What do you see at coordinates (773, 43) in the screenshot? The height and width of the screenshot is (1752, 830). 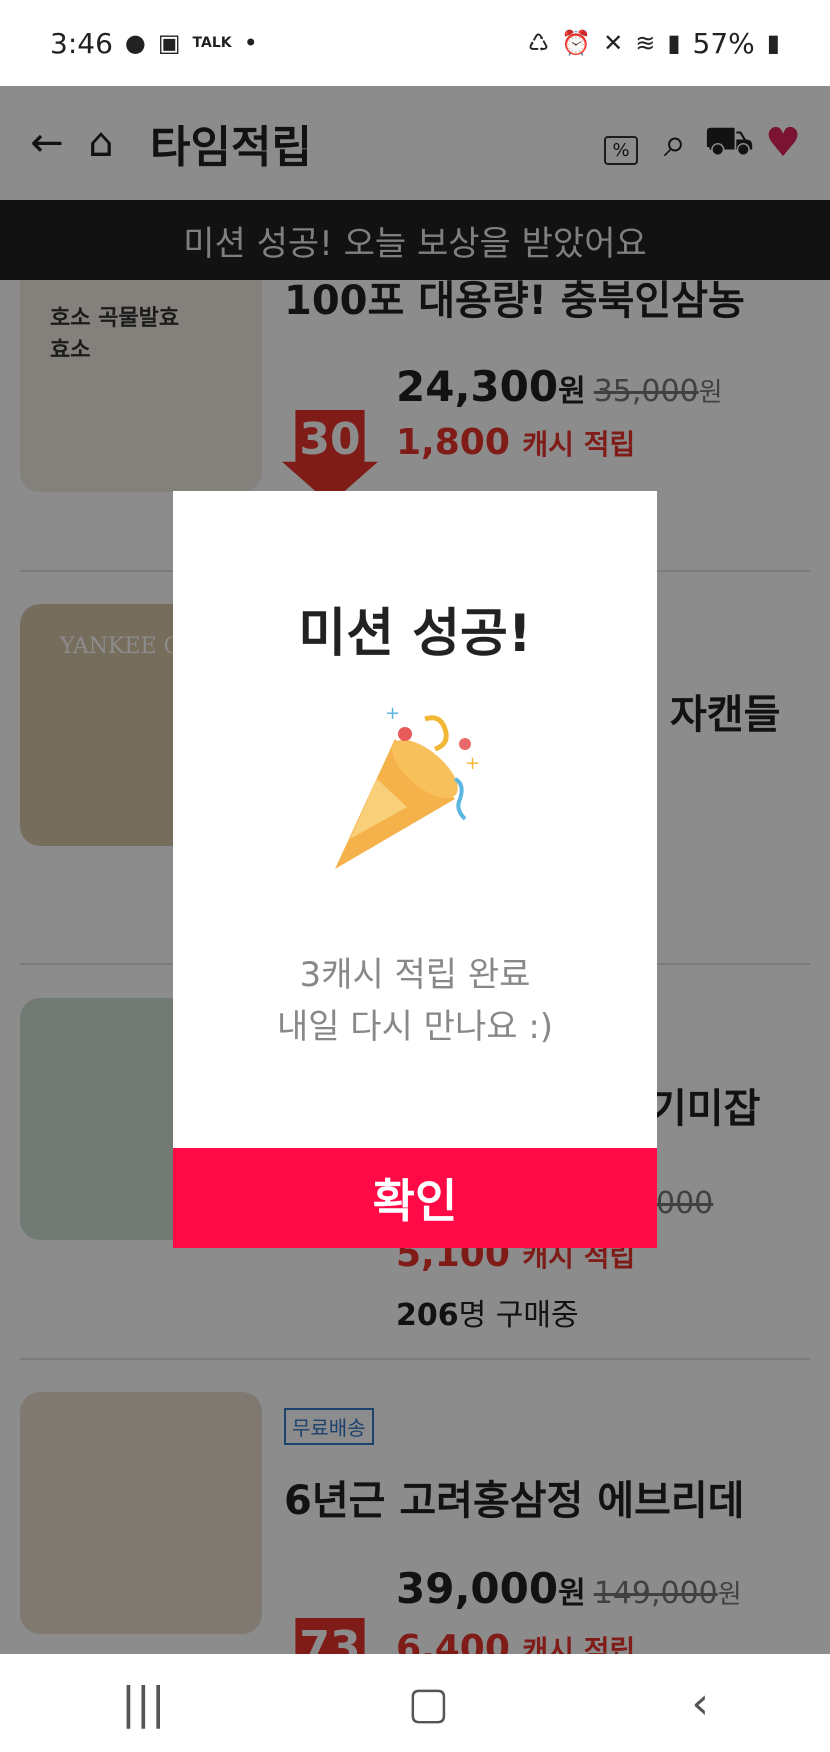 I see `battery-icon: ▮` at bounding box center [773, 43].